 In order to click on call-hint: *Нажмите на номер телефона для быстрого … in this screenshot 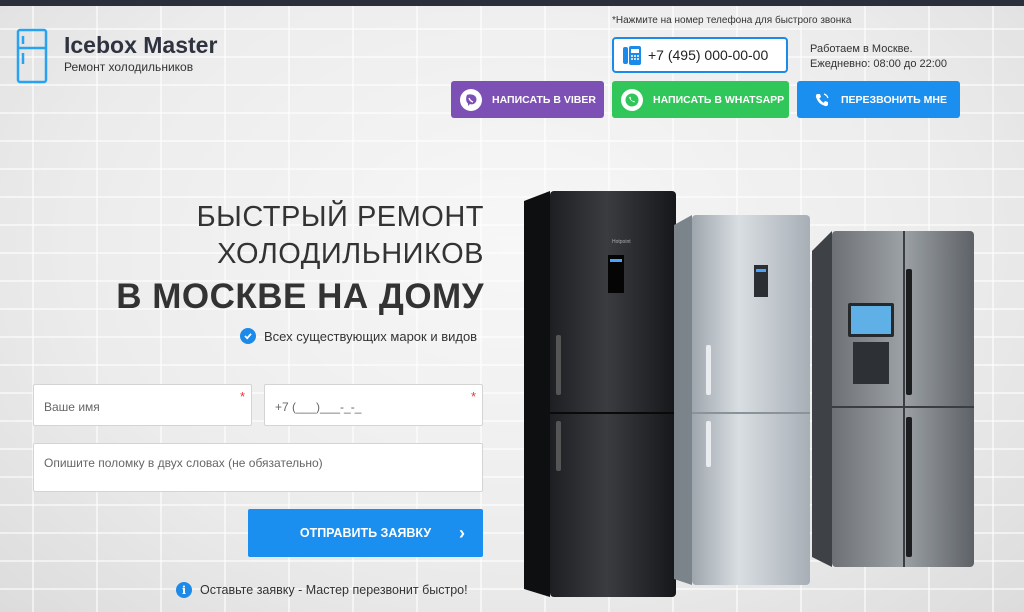, I will do `click(732, 20)`.